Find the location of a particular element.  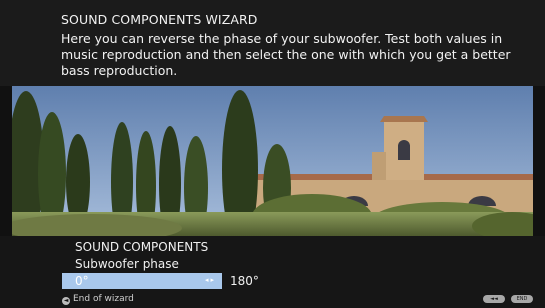

setting-label: Subwoofer phase is located at coordinates (127, 264).